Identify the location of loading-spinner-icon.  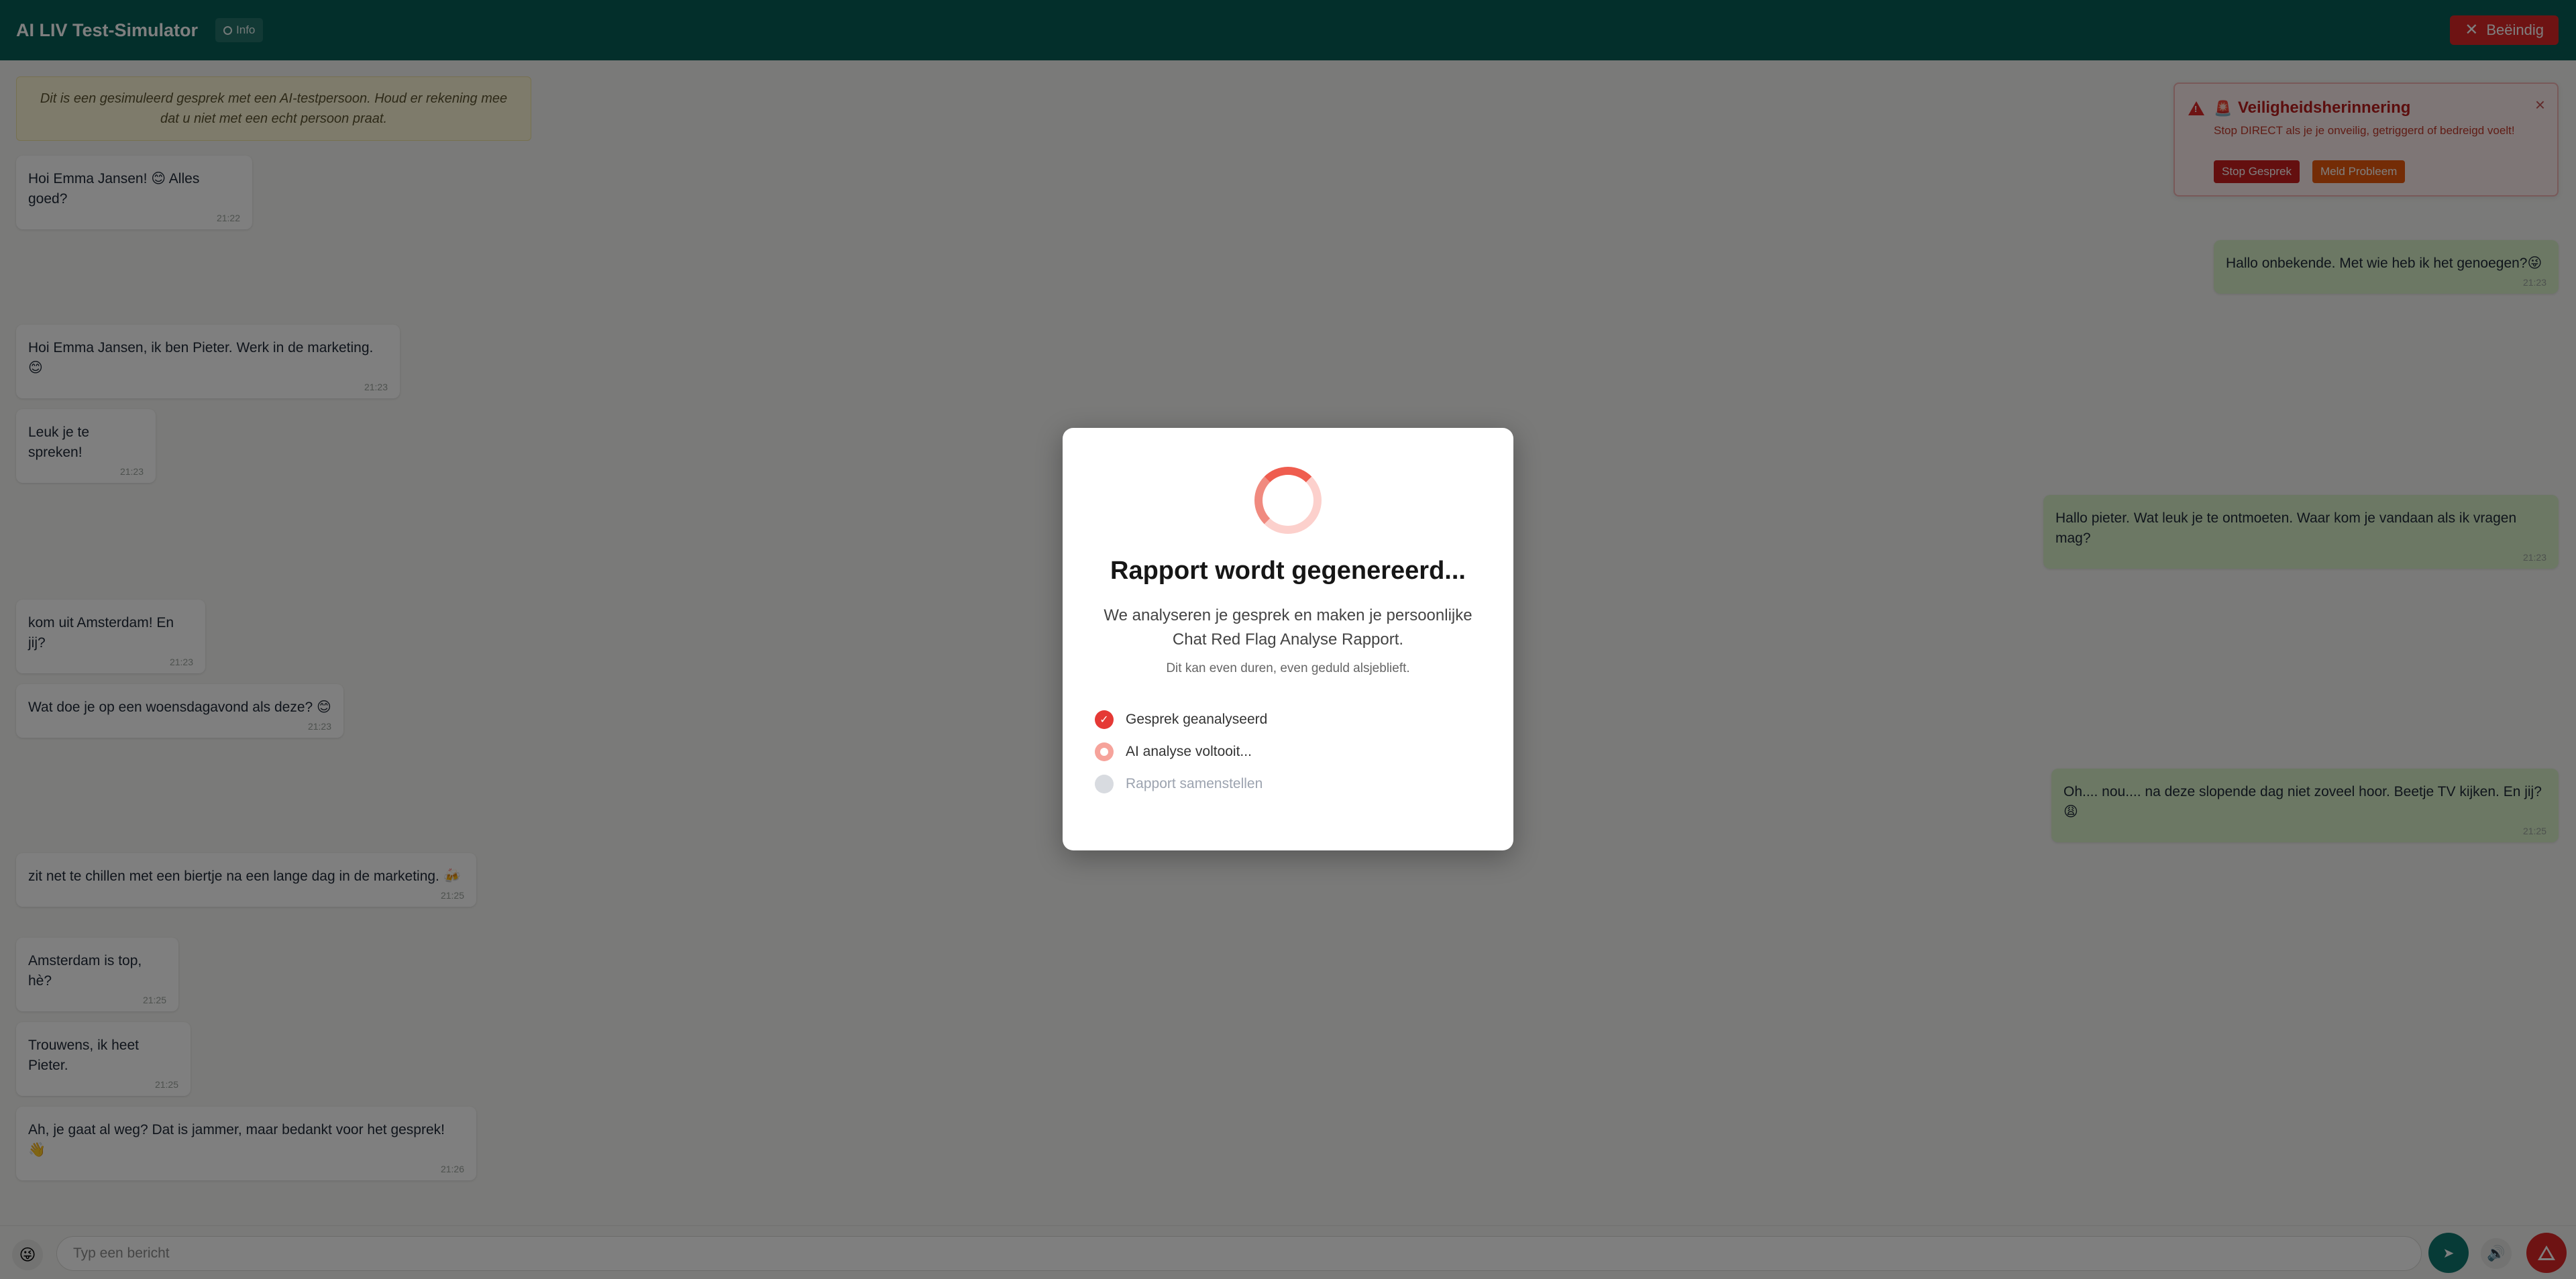
(1288, 500).